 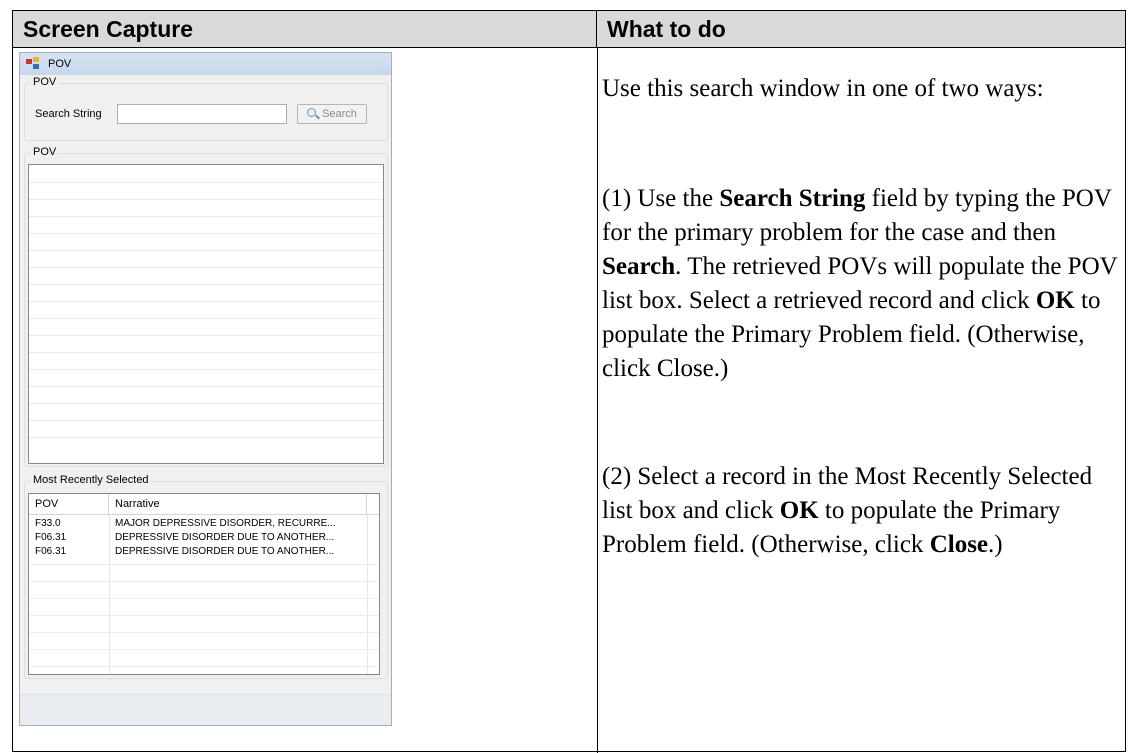 What do you see at coordinates (661, 198) in the screenshot?
I see `p1-text: (1) Use the` at bounding box center [661, 198].